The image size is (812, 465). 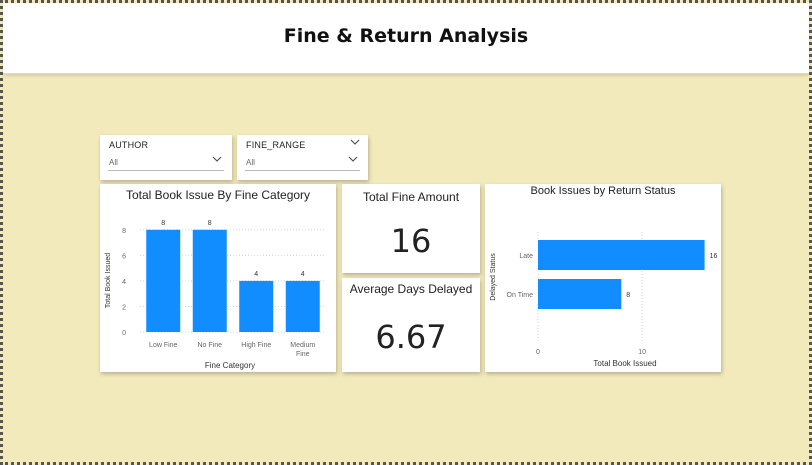 I want to click on y-tick-label: 4, so click(x=124, y=282).